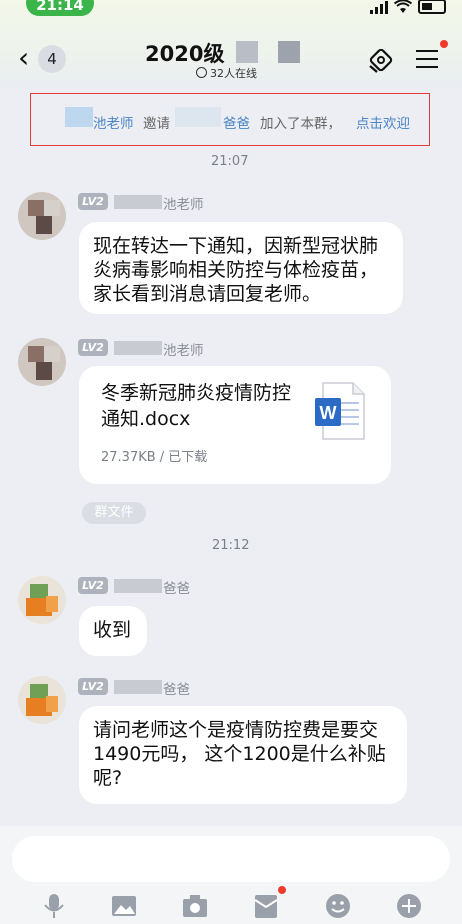 The image size is (462, 924). I want to click on svg-text: W, so click(328, 413).